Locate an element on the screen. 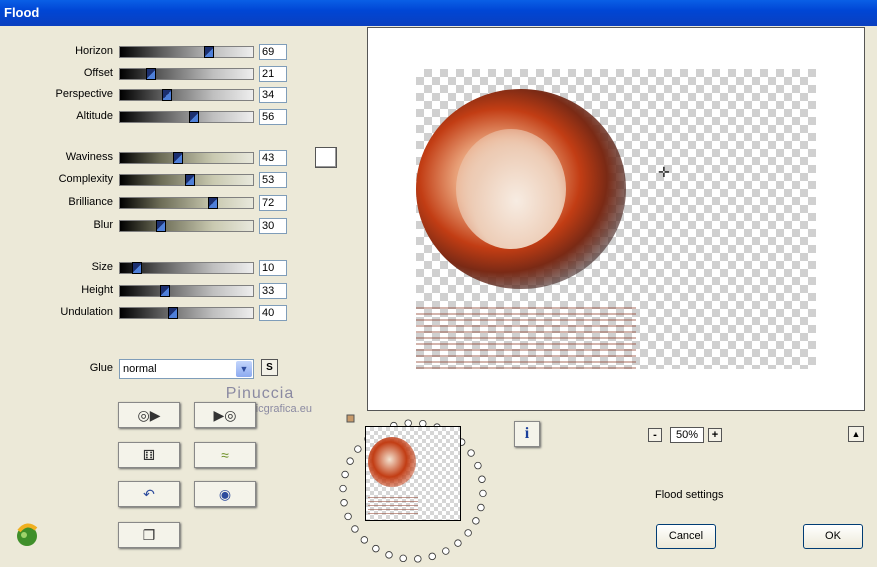  height-slider is located at coordinates (186, 291).